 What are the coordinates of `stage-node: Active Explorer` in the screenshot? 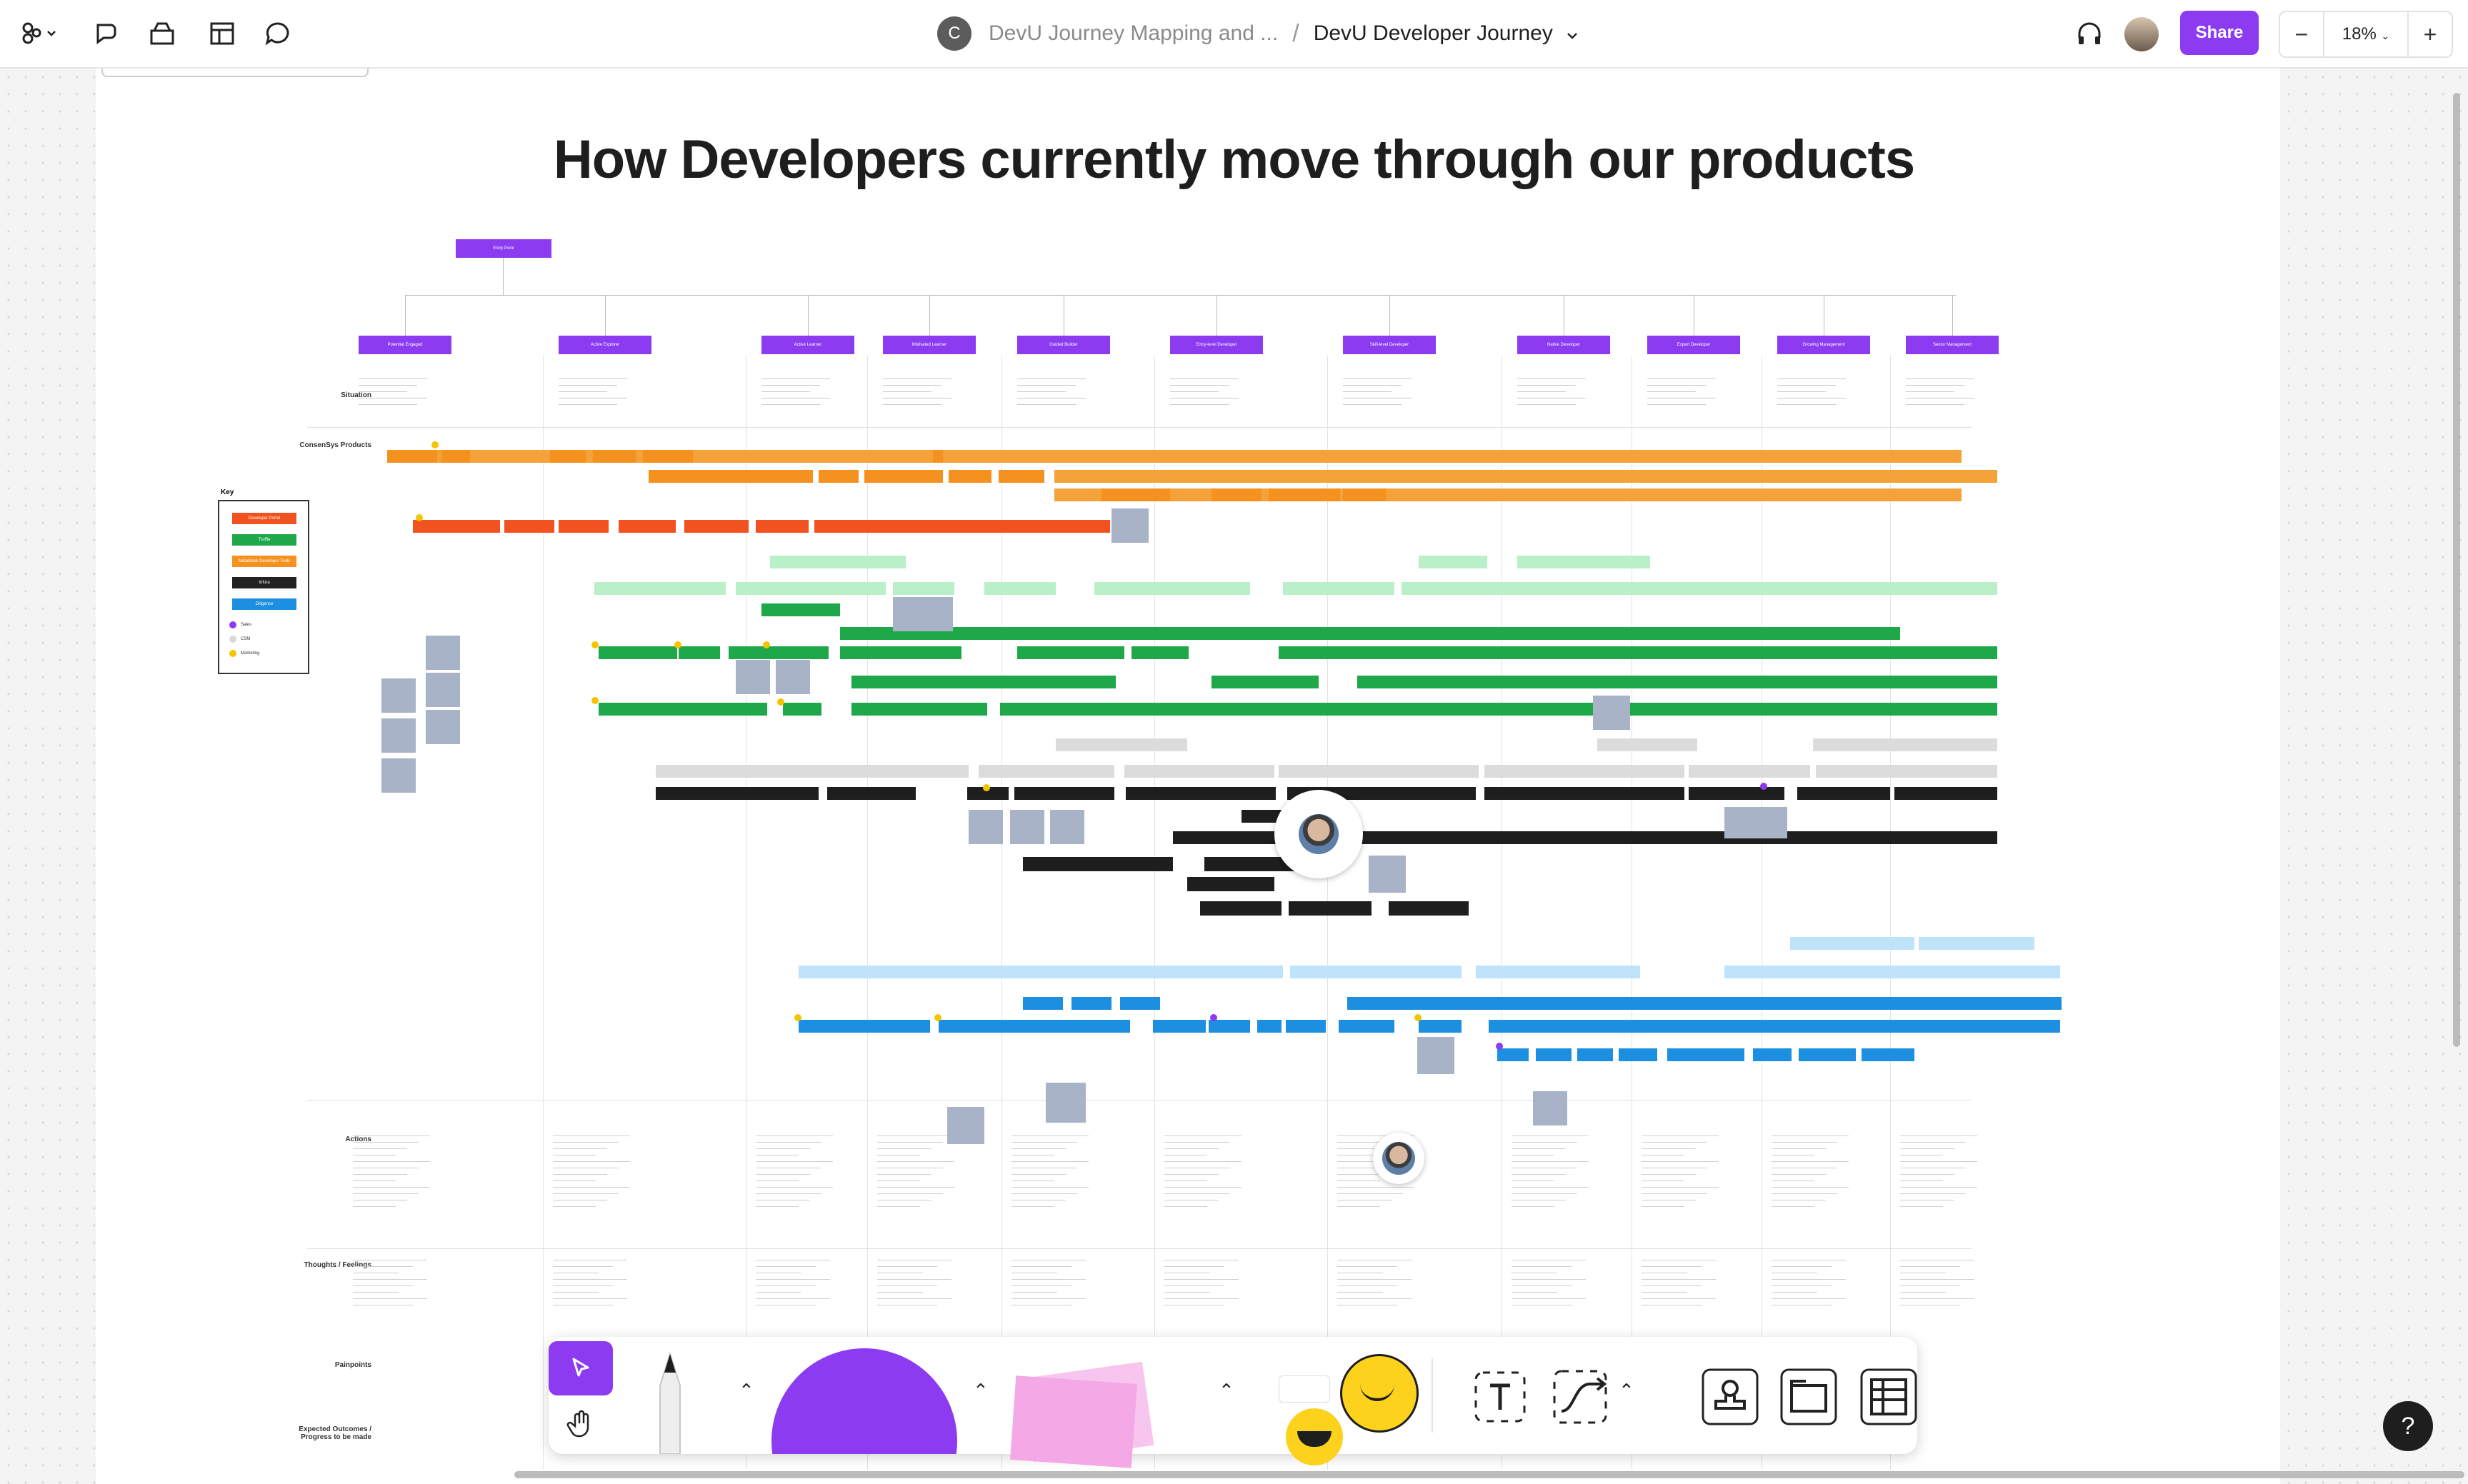 It's located at (605, 345).